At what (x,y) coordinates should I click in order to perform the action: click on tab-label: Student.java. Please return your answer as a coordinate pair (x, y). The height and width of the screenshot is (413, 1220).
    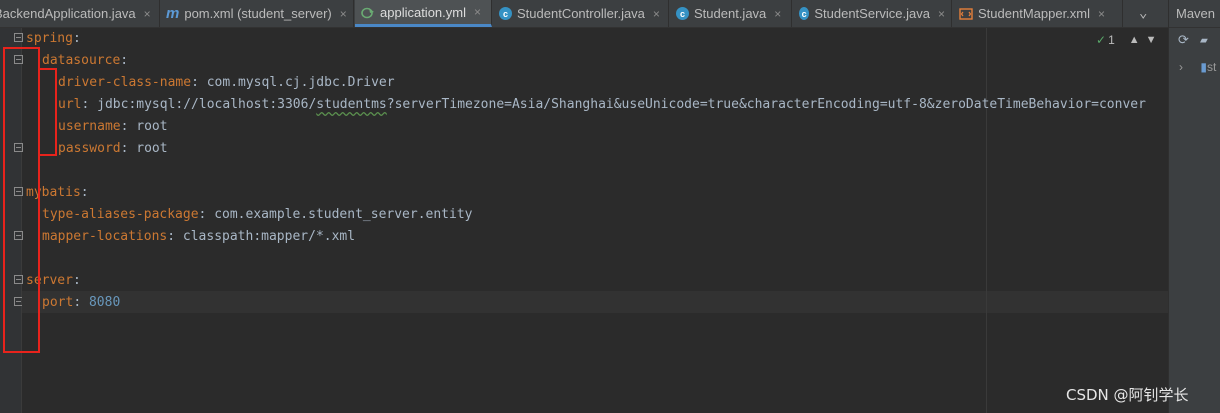
    Looking at the image, I should click on (730, 13).